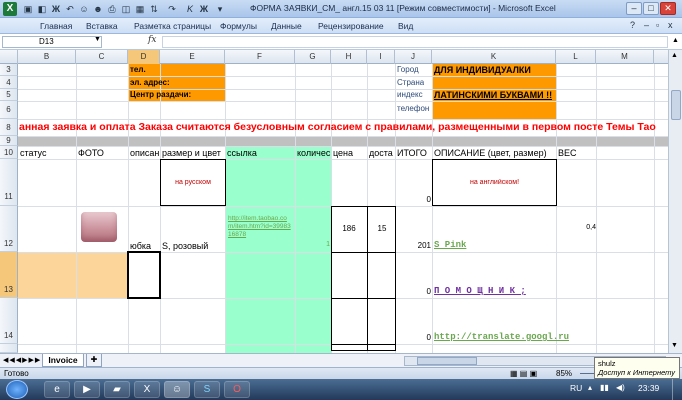 The height and width of the screenshot is (400, 682). Describe the element at coordinates (620, 387) in the screenshot. I see `volume-icon: ◀)` at that location.